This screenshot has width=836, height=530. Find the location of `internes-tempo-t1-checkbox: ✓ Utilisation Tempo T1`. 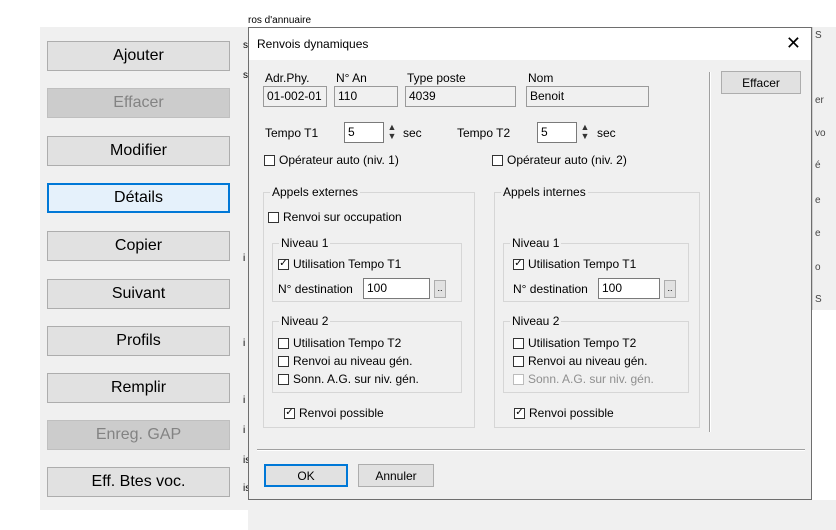

internes-tempo-t1-checkbox: ✓ Utilisation Tempo T1 is located at coordinates (574, 264).